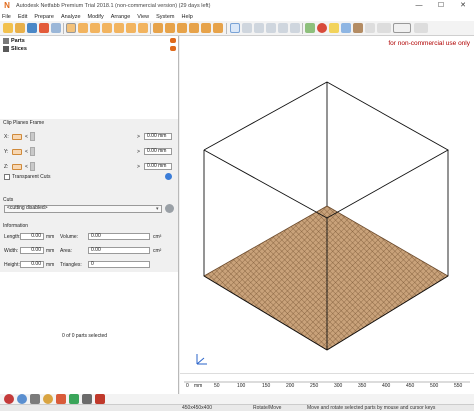 The image size is (474, 411). I want to click on save-icon, so click(32, 28).